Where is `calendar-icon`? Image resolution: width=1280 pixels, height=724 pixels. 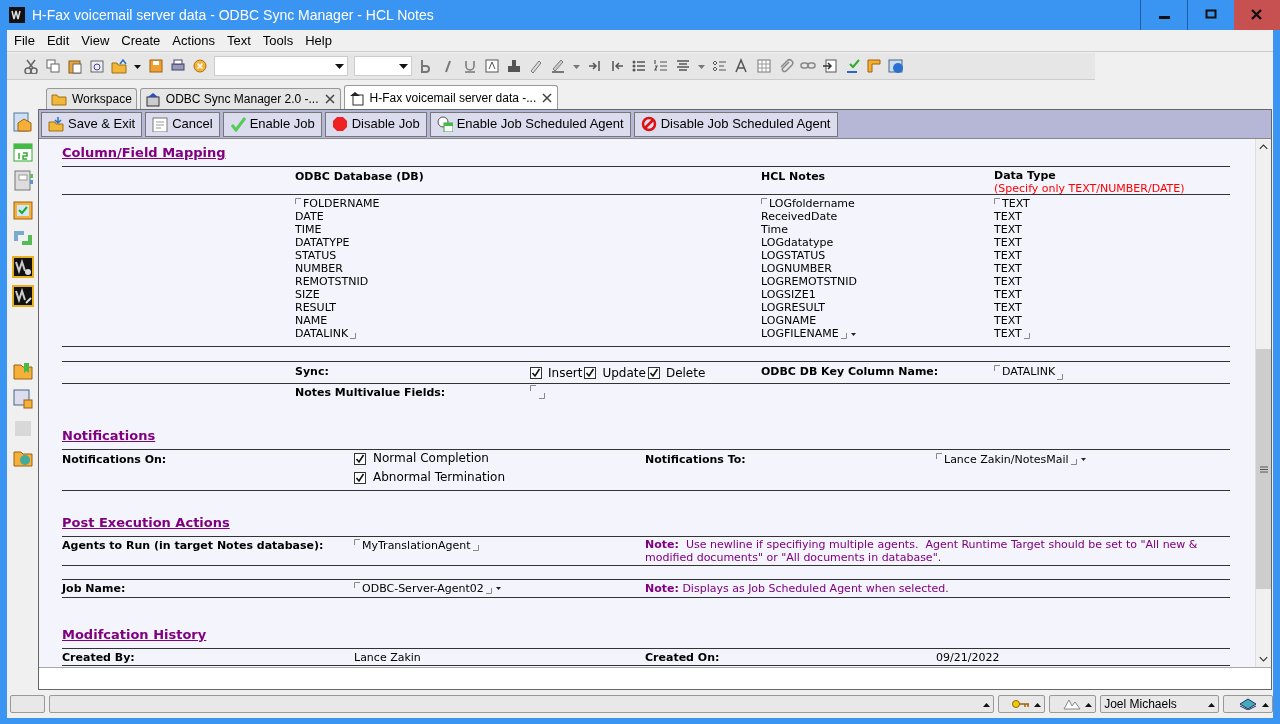
calendar-icon is located at coordinates (22, 151).